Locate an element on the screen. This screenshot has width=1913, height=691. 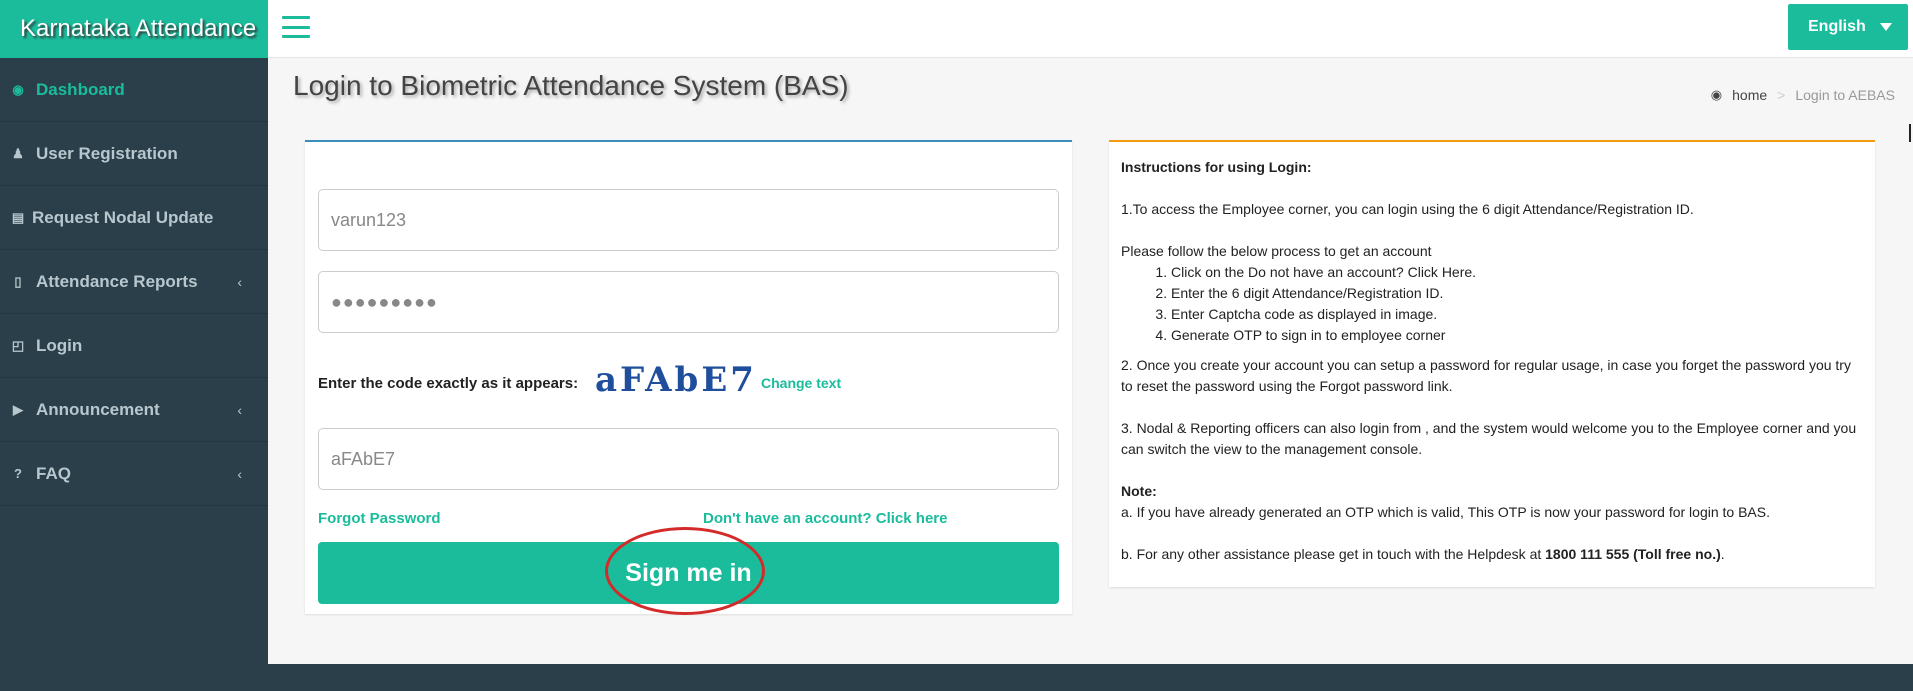
breadcrumb-home: ◉ home is located at coordinates (1739, 95).